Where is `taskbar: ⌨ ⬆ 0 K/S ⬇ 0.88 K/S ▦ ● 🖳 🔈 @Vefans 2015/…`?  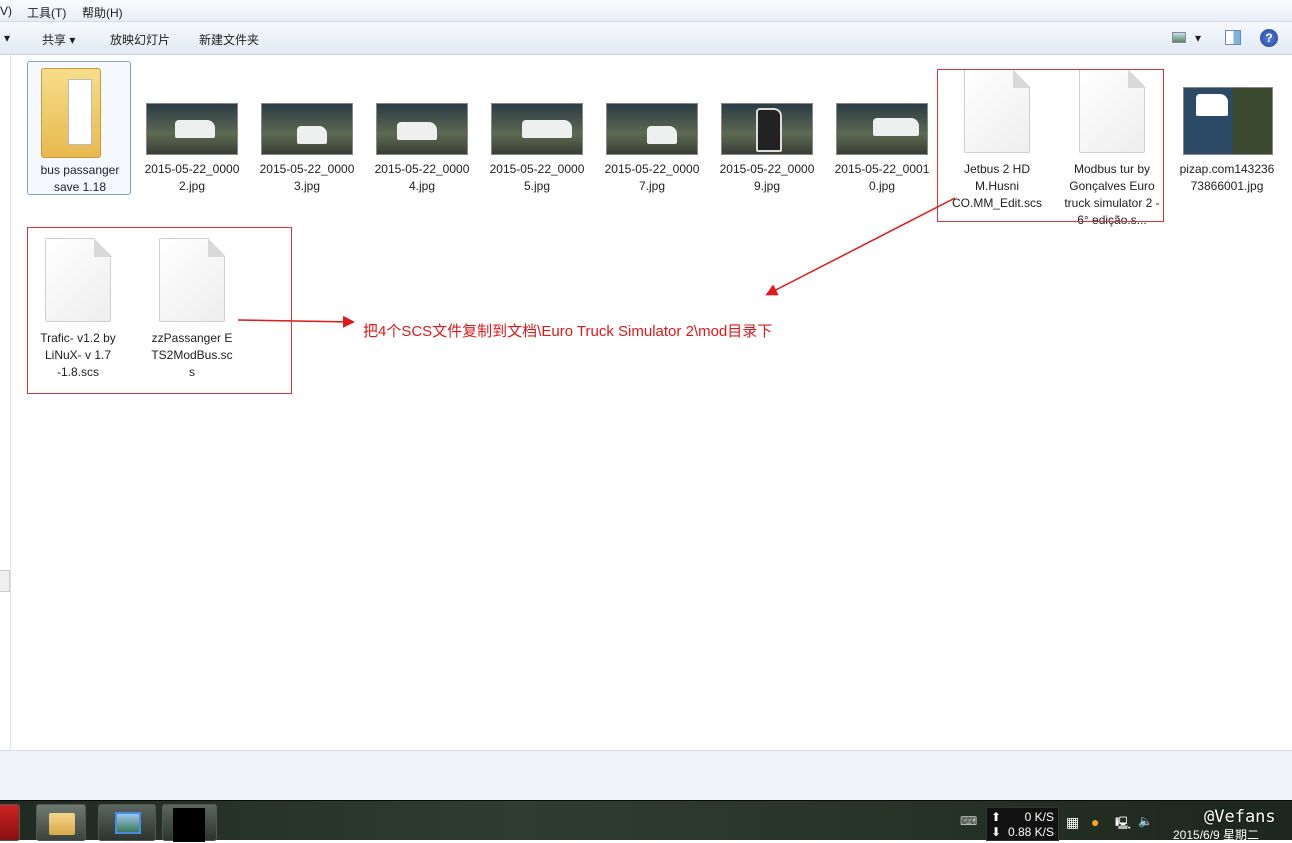
taskbar: ⌨ ⬆ 0 K/S ⬇ 0.88 K/S ▦ ● 🖳 🔈 @Vefans 2015/… is located at coordinates (646, 821).